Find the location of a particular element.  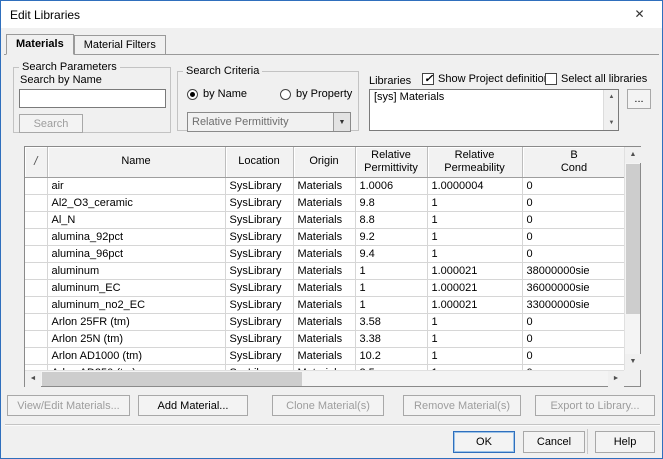

table-cell: 8.8 is located at coordinates (391, 220).